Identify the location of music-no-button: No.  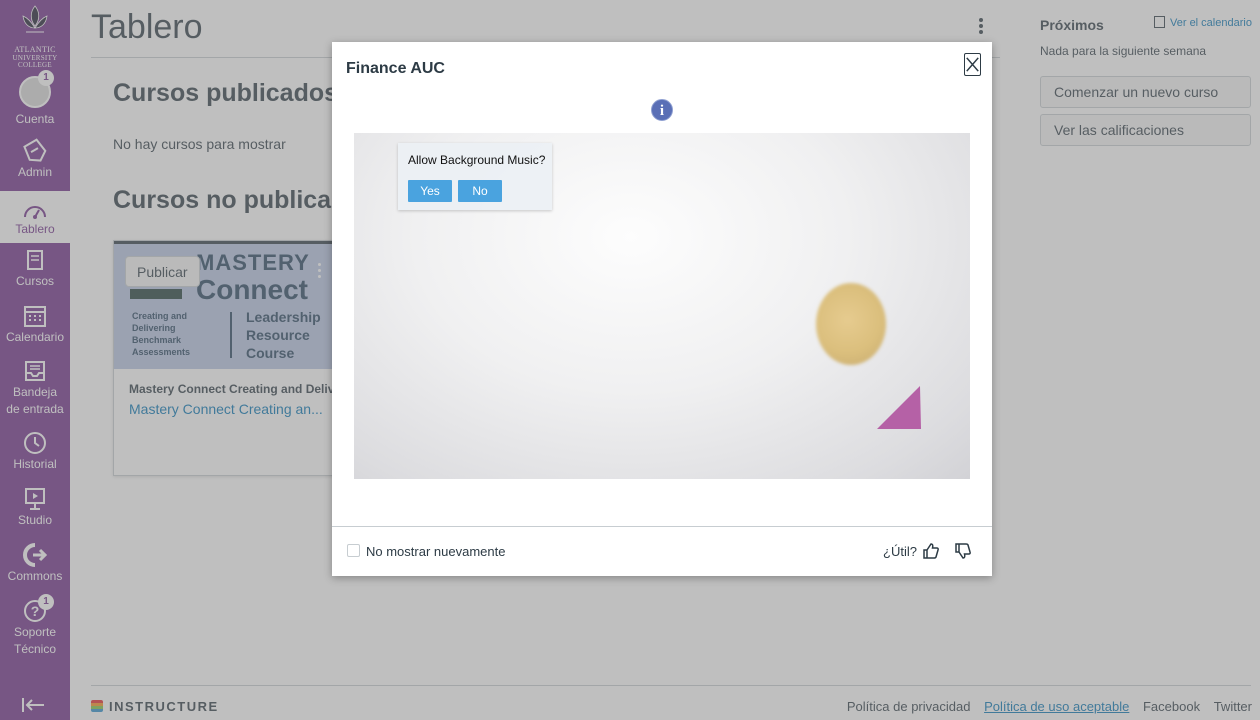
(480, 191).